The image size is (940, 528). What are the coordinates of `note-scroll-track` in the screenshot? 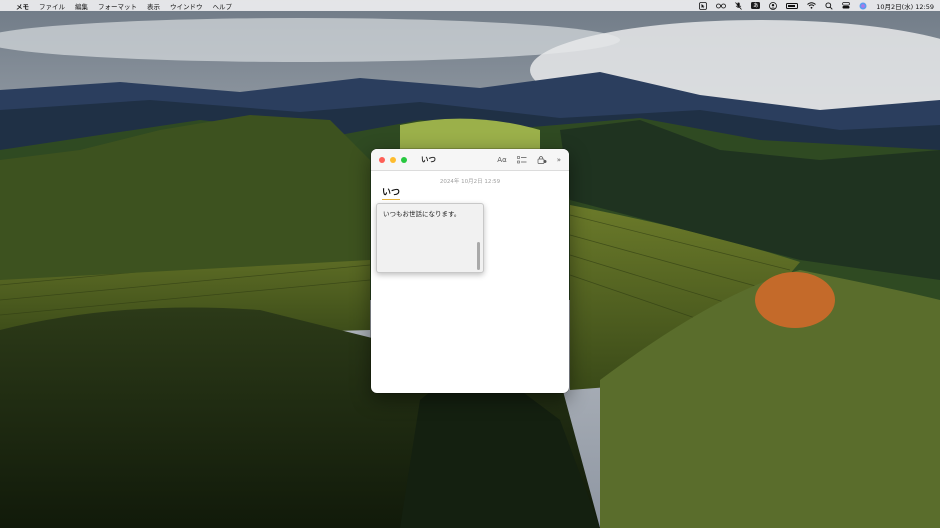 It's located at (565, 297).